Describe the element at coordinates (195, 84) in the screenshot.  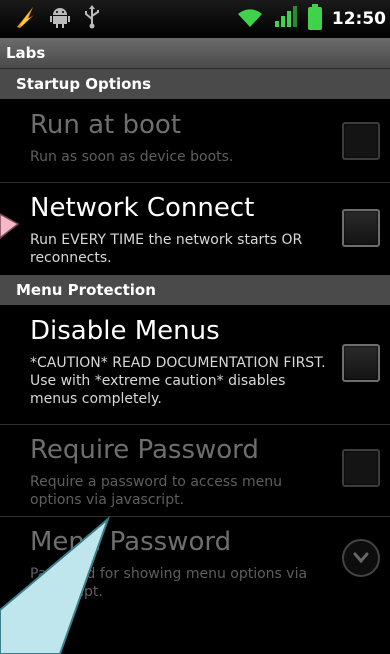
I see `category-startup-options: Startup Options` at that location.